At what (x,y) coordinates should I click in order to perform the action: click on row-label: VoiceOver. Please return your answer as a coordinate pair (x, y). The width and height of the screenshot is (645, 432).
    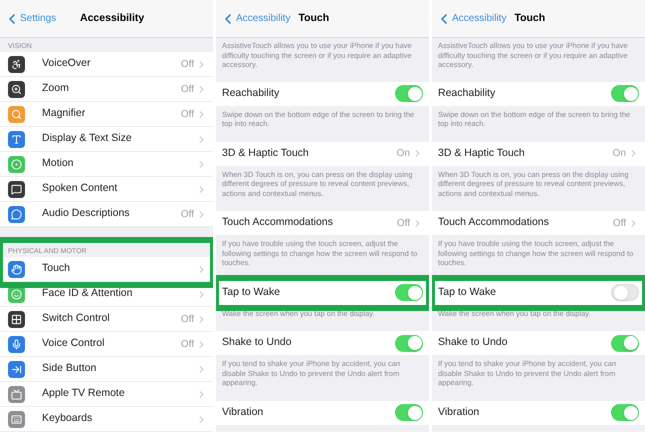
    Looking at the image, I should click on (67, 64).